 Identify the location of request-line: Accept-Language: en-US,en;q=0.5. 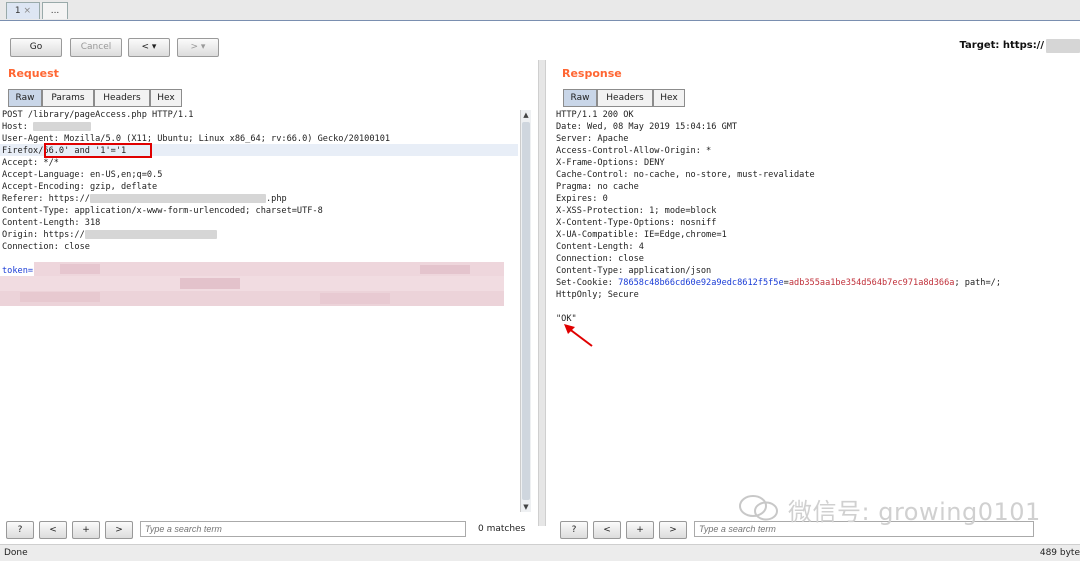
(82, 175).